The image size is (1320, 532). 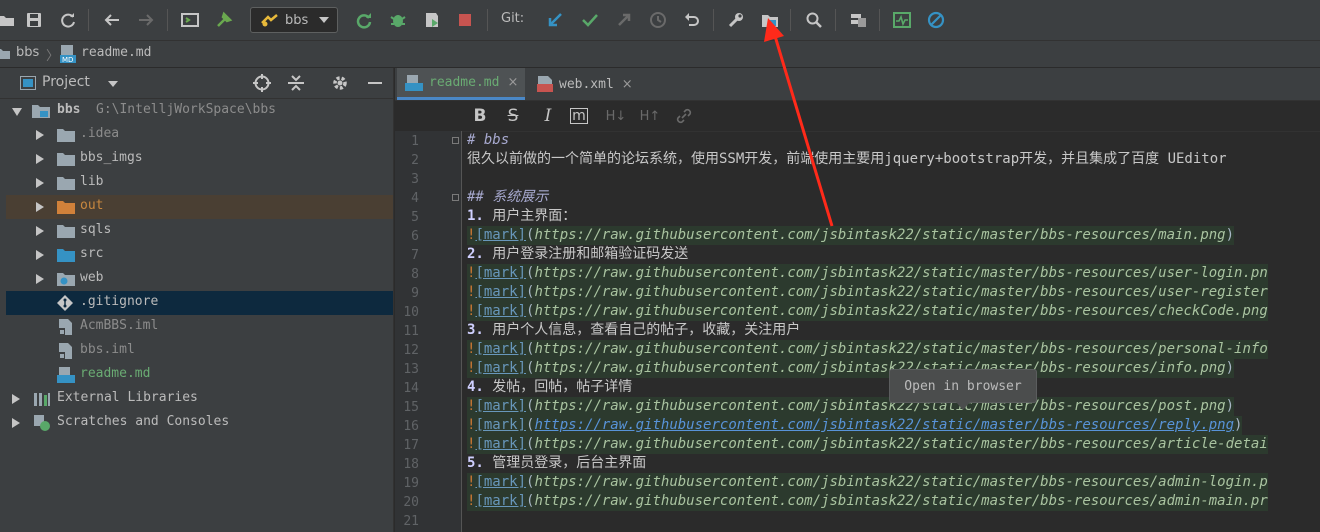 What do you see at coordinates (9, 20) in the screenshot?
I see `open-icon` at bounding box center [9, 20].